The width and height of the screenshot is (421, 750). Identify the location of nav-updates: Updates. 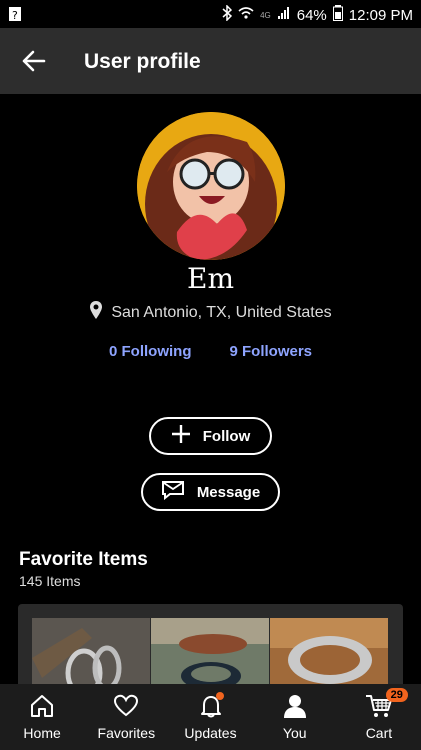
(210, 717).